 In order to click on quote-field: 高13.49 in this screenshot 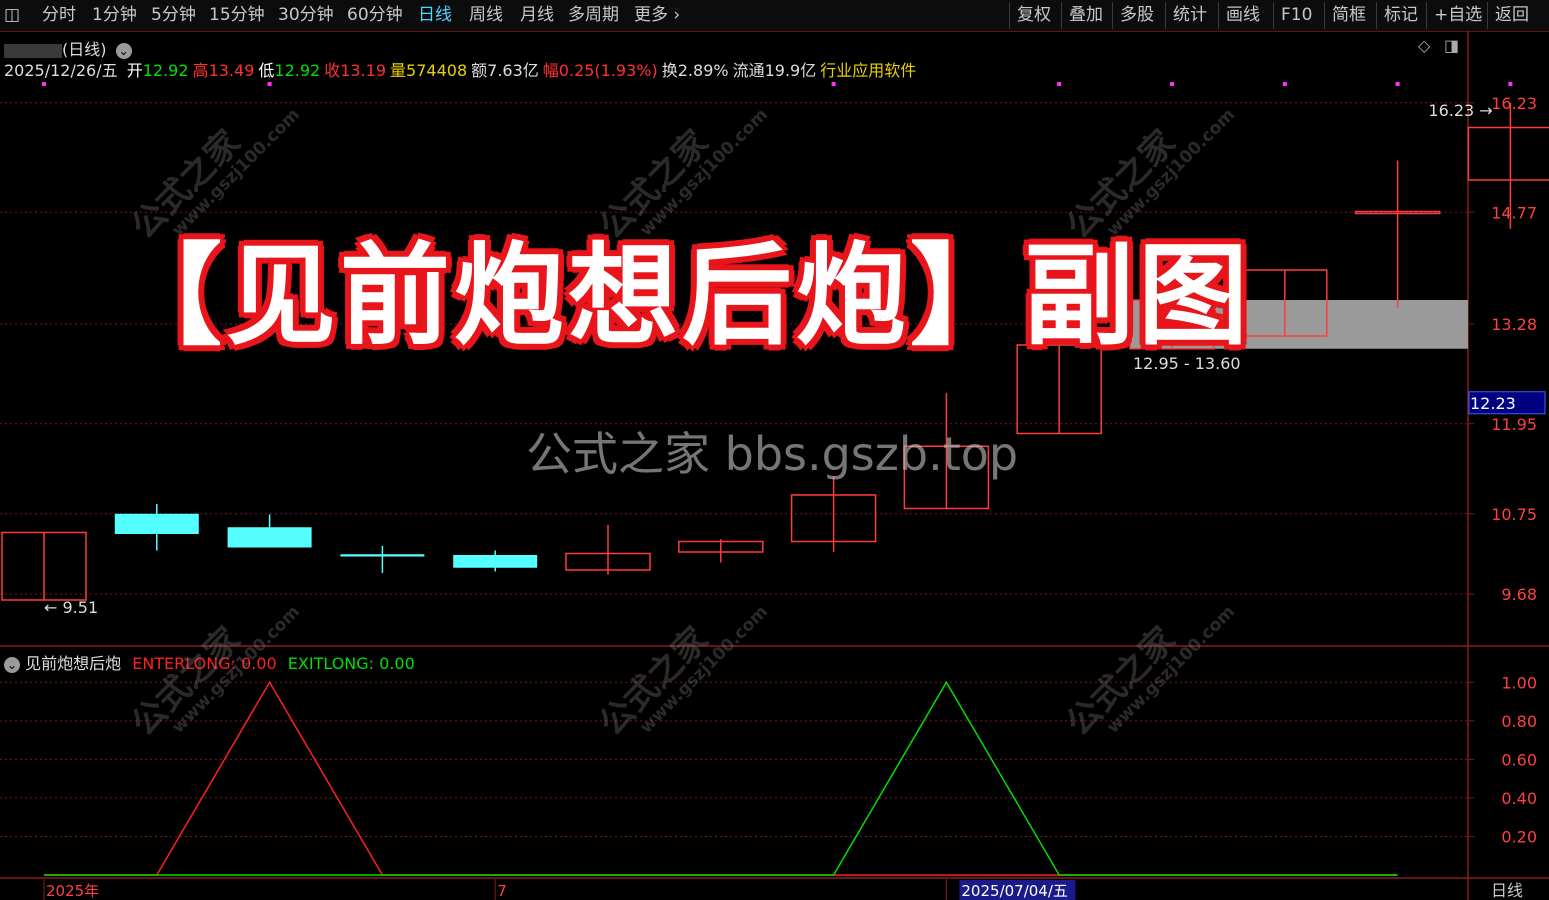, I will do `click(223, 70)`.